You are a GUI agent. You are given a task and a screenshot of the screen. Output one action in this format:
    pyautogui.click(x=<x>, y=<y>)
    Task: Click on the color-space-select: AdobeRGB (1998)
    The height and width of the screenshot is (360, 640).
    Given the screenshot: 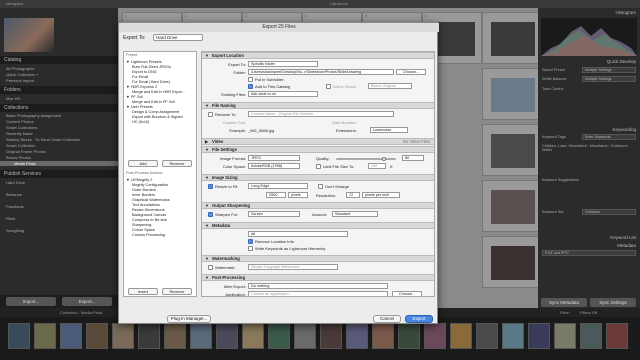 What is the action you would take?
    pyautogui.click(x=274, y=166)
    